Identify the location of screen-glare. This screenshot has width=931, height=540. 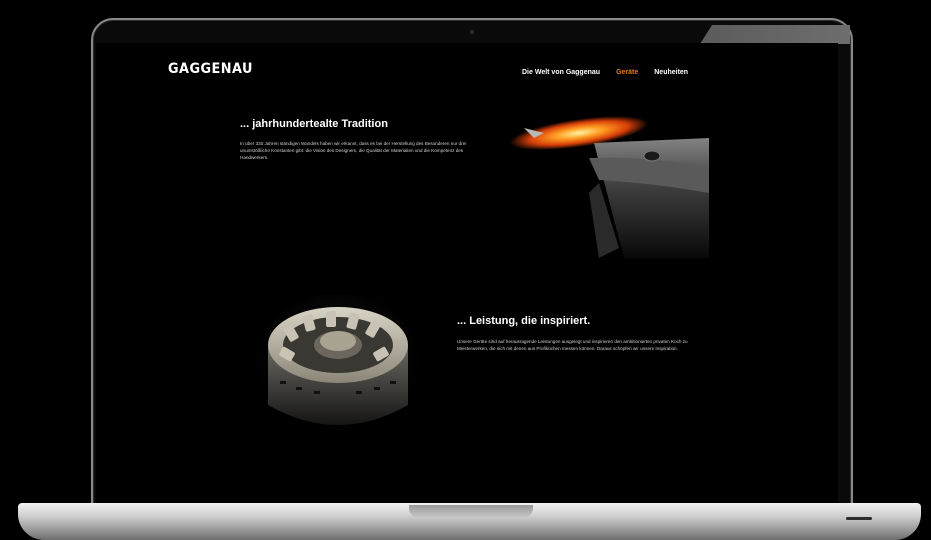
(775, 34).